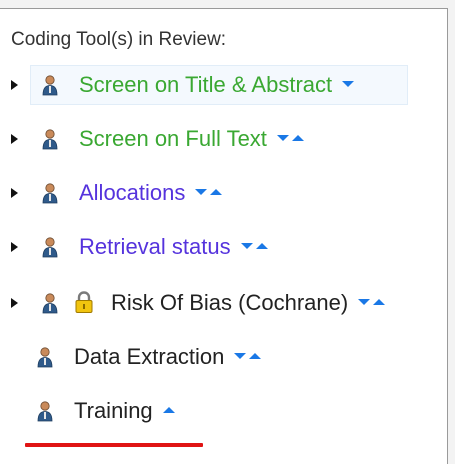  I want to click on coding-tool-row: Screen on Full Text, so click(220, 139).